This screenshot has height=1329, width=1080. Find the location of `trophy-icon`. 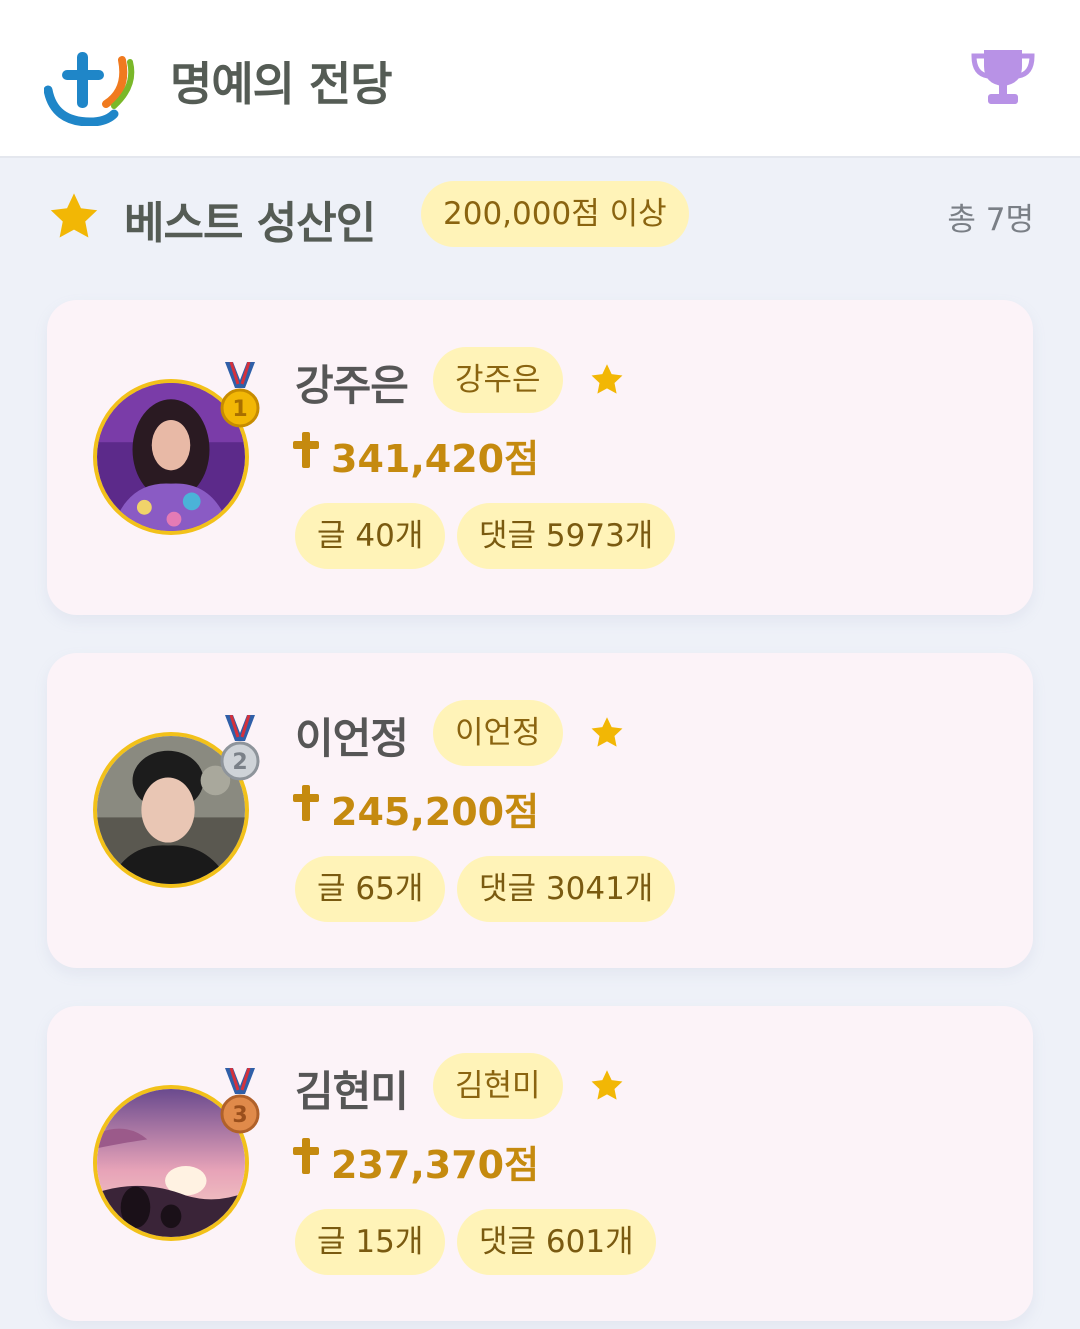

trophy-icon is located at coordinates (1003, 77).